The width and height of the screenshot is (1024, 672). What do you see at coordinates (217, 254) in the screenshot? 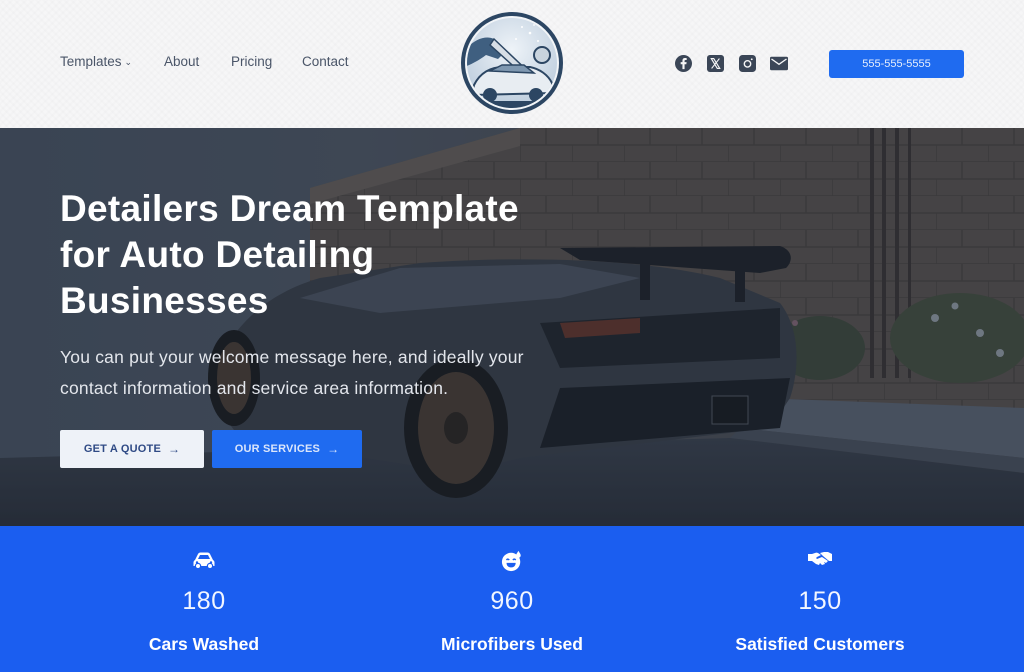
I see `hero-title-line: for Auto Detailing` at bounding box center [217, 254].